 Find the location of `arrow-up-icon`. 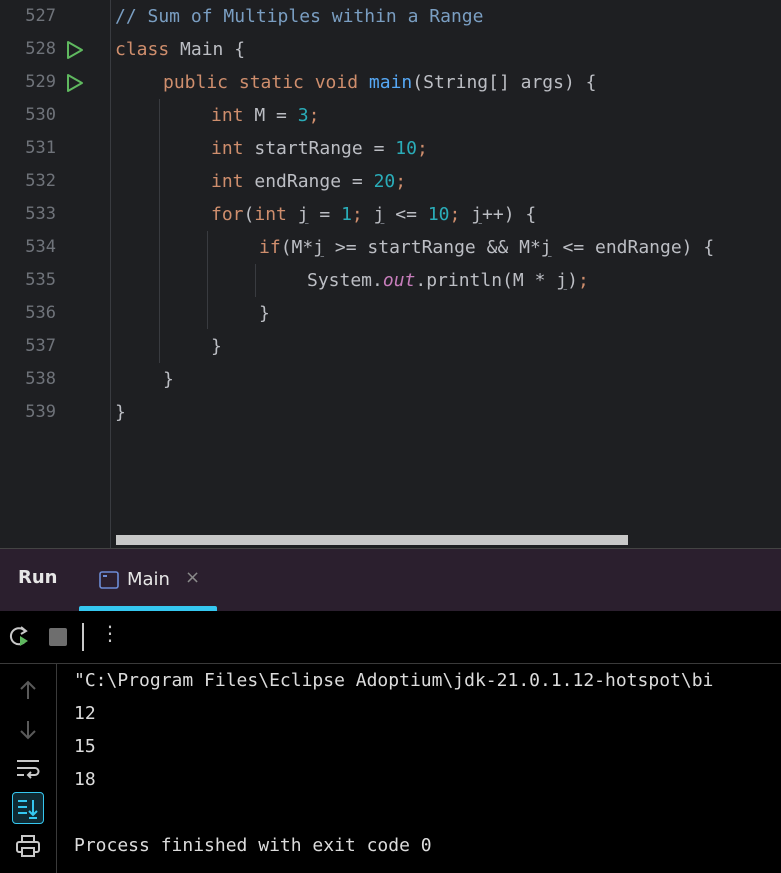

arrow-up-icon is located at coordinates (28, 692).